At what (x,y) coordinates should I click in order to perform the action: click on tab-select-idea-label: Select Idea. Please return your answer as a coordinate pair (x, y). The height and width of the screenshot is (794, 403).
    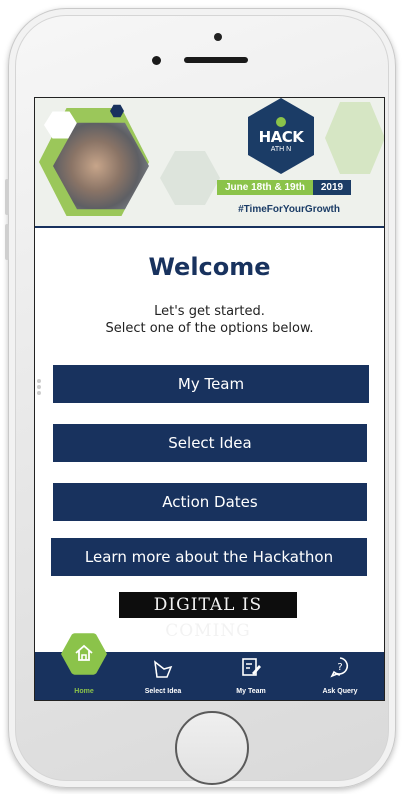
    Looking at the image, I should click on (163, 691).